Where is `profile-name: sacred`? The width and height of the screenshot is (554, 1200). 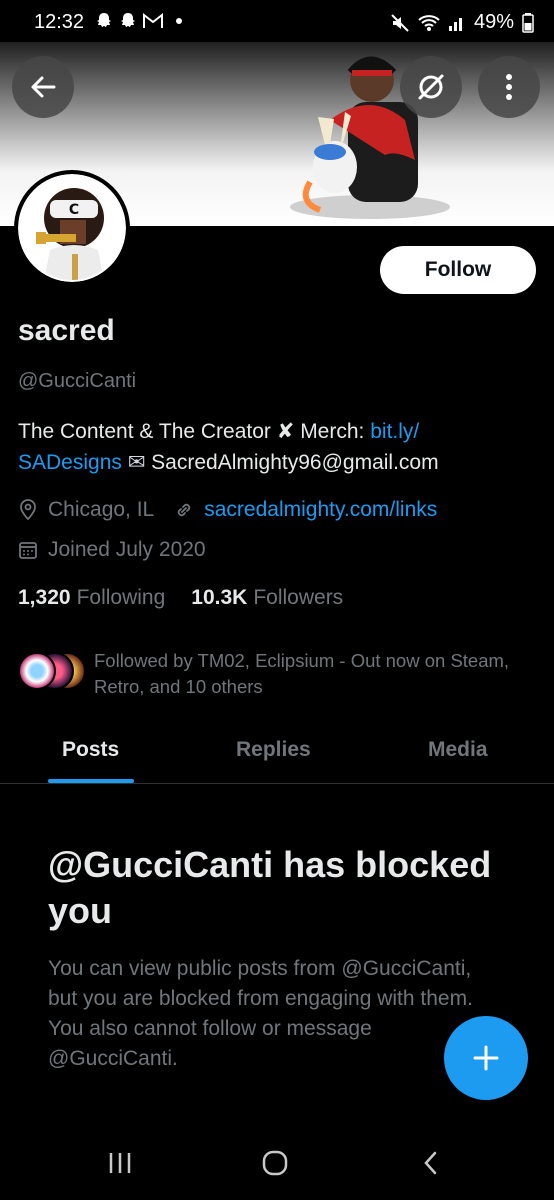 profile-name: sacred is located at coordinates (66, 330).